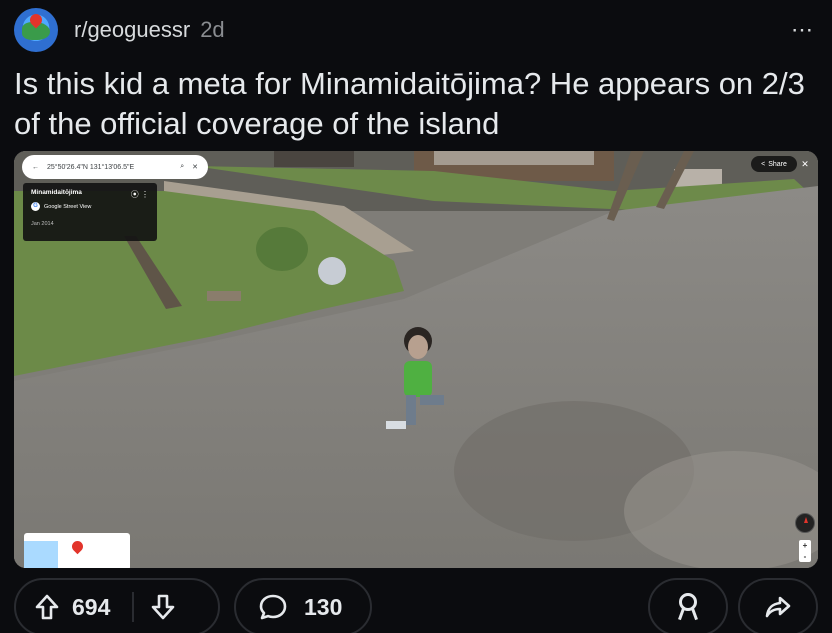  What do you see at coordinates (303, 605) in the screenshot?
I see `comments-button: 130` at bounding box center [303, 605].